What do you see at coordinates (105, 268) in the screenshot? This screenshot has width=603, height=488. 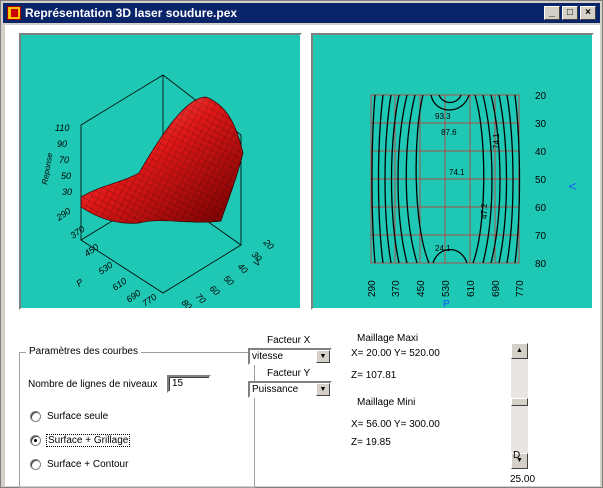 I see `p-tick: 530` at bounding box center [105, 268].